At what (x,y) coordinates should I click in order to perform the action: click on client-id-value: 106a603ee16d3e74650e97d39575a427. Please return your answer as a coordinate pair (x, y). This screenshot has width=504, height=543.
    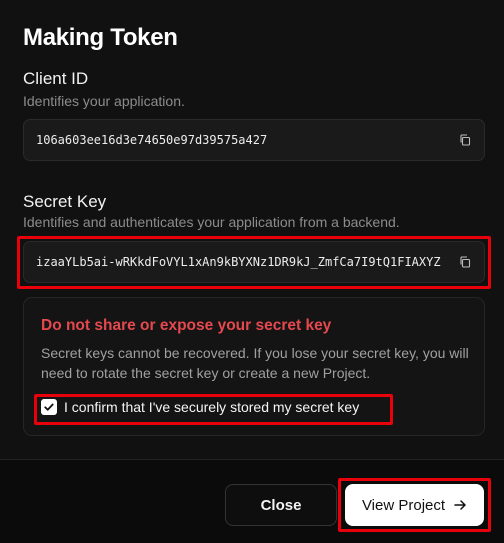
    Looking at the image, I should click on (152, 140).